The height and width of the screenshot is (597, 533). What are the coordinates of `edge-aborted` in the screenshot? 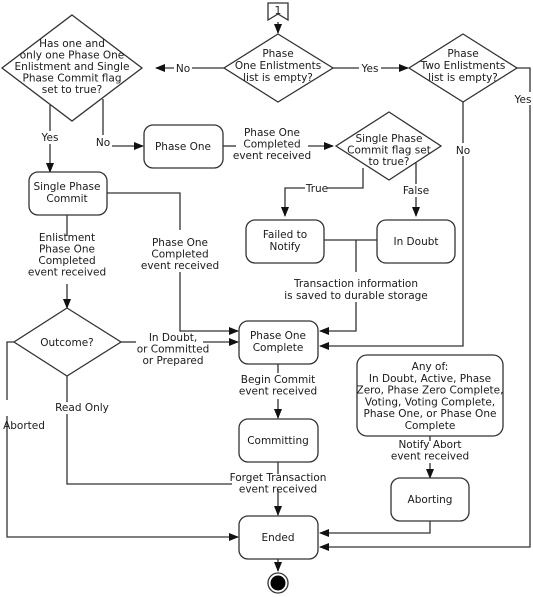 It's located at (122, 478).